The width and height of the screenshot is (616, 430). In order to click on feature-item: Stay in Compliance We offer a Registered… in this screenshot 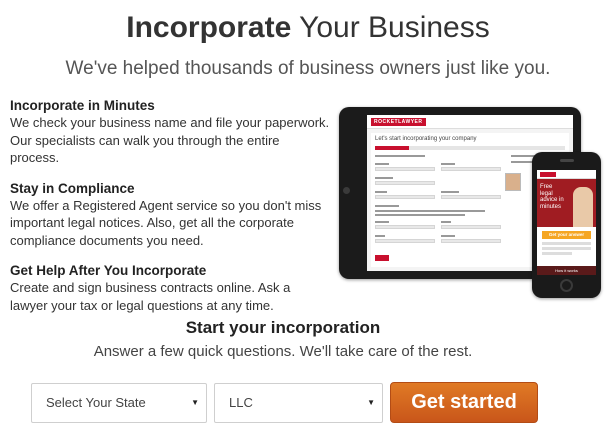, I will do `click(170, 215)`.